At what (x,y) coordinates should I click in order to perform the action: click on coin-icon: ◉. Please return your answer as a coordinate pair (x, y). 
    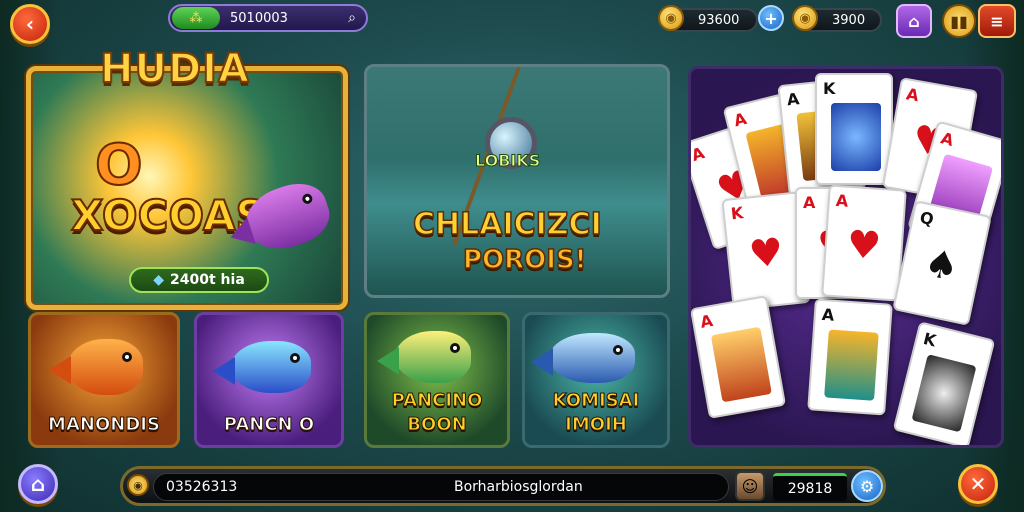
    Looking at the image, I should click on (671, 18).